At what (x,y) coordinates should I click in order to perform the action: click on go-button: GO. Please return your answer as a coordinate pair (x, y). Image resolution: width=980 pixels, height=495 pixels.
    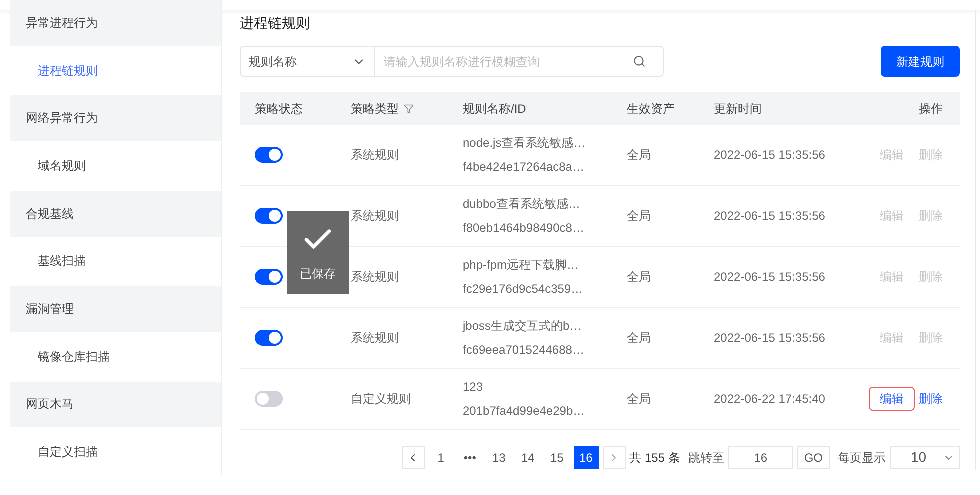
    Looking at the image, I should click on (813, 457).